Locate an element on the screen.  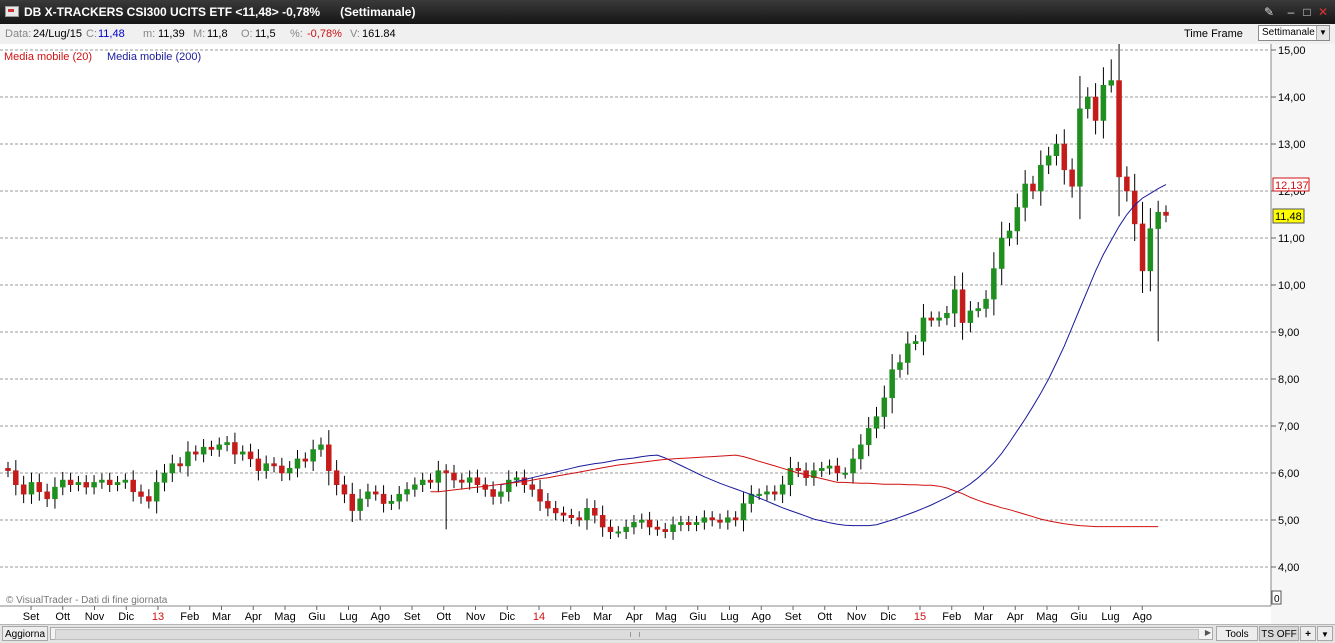
y-tick-label: 6,00 is located at coordinates (1288, 474).